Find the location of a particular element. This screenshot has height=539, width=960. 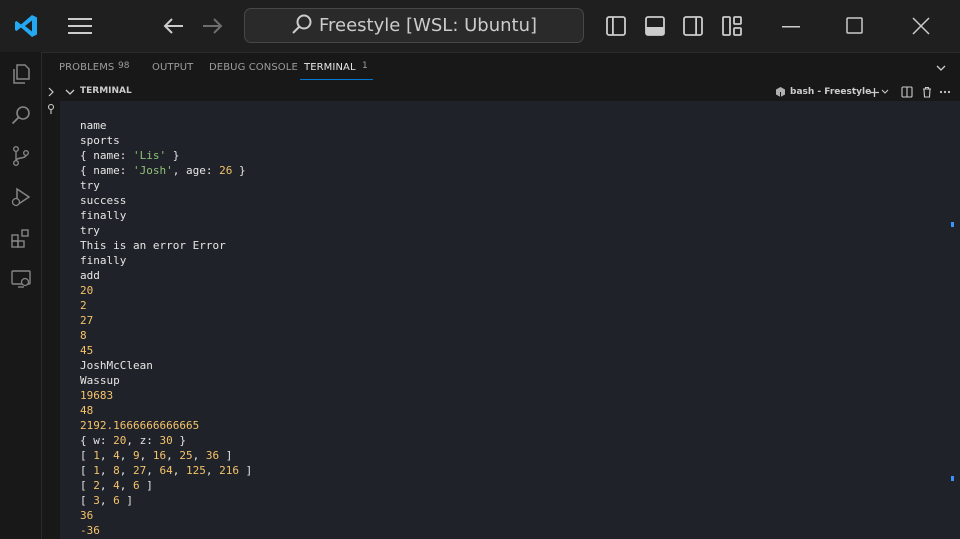

search-text: Freestyle [WSL: Ubuntu] is located at coordinates (428, 25).